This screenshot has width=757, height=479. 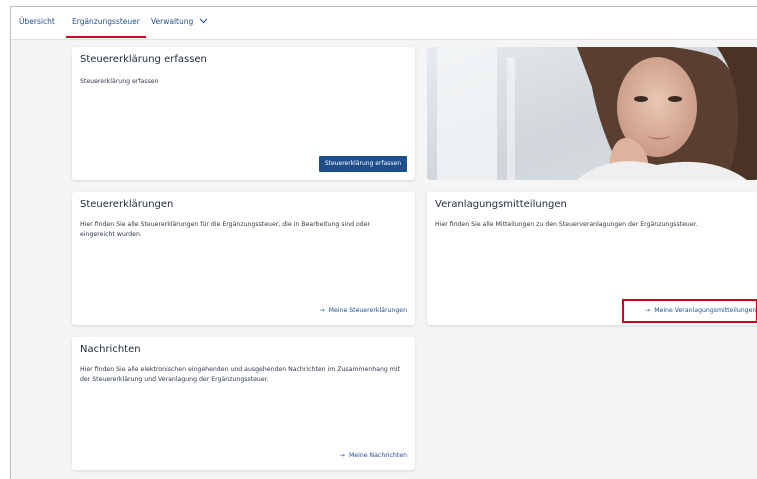 I want to click on meine-nachrichten-link: → Meine Nachrichten, so click(x=373, y=455).